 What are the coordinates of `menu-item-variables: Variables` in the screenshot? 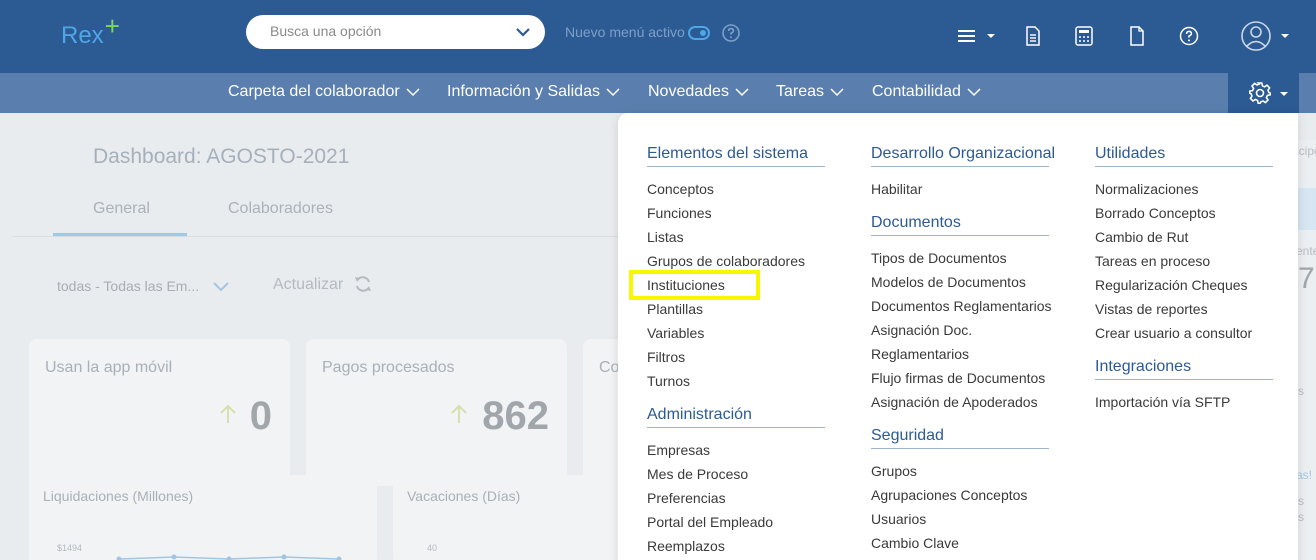 It's located at (675, 333).